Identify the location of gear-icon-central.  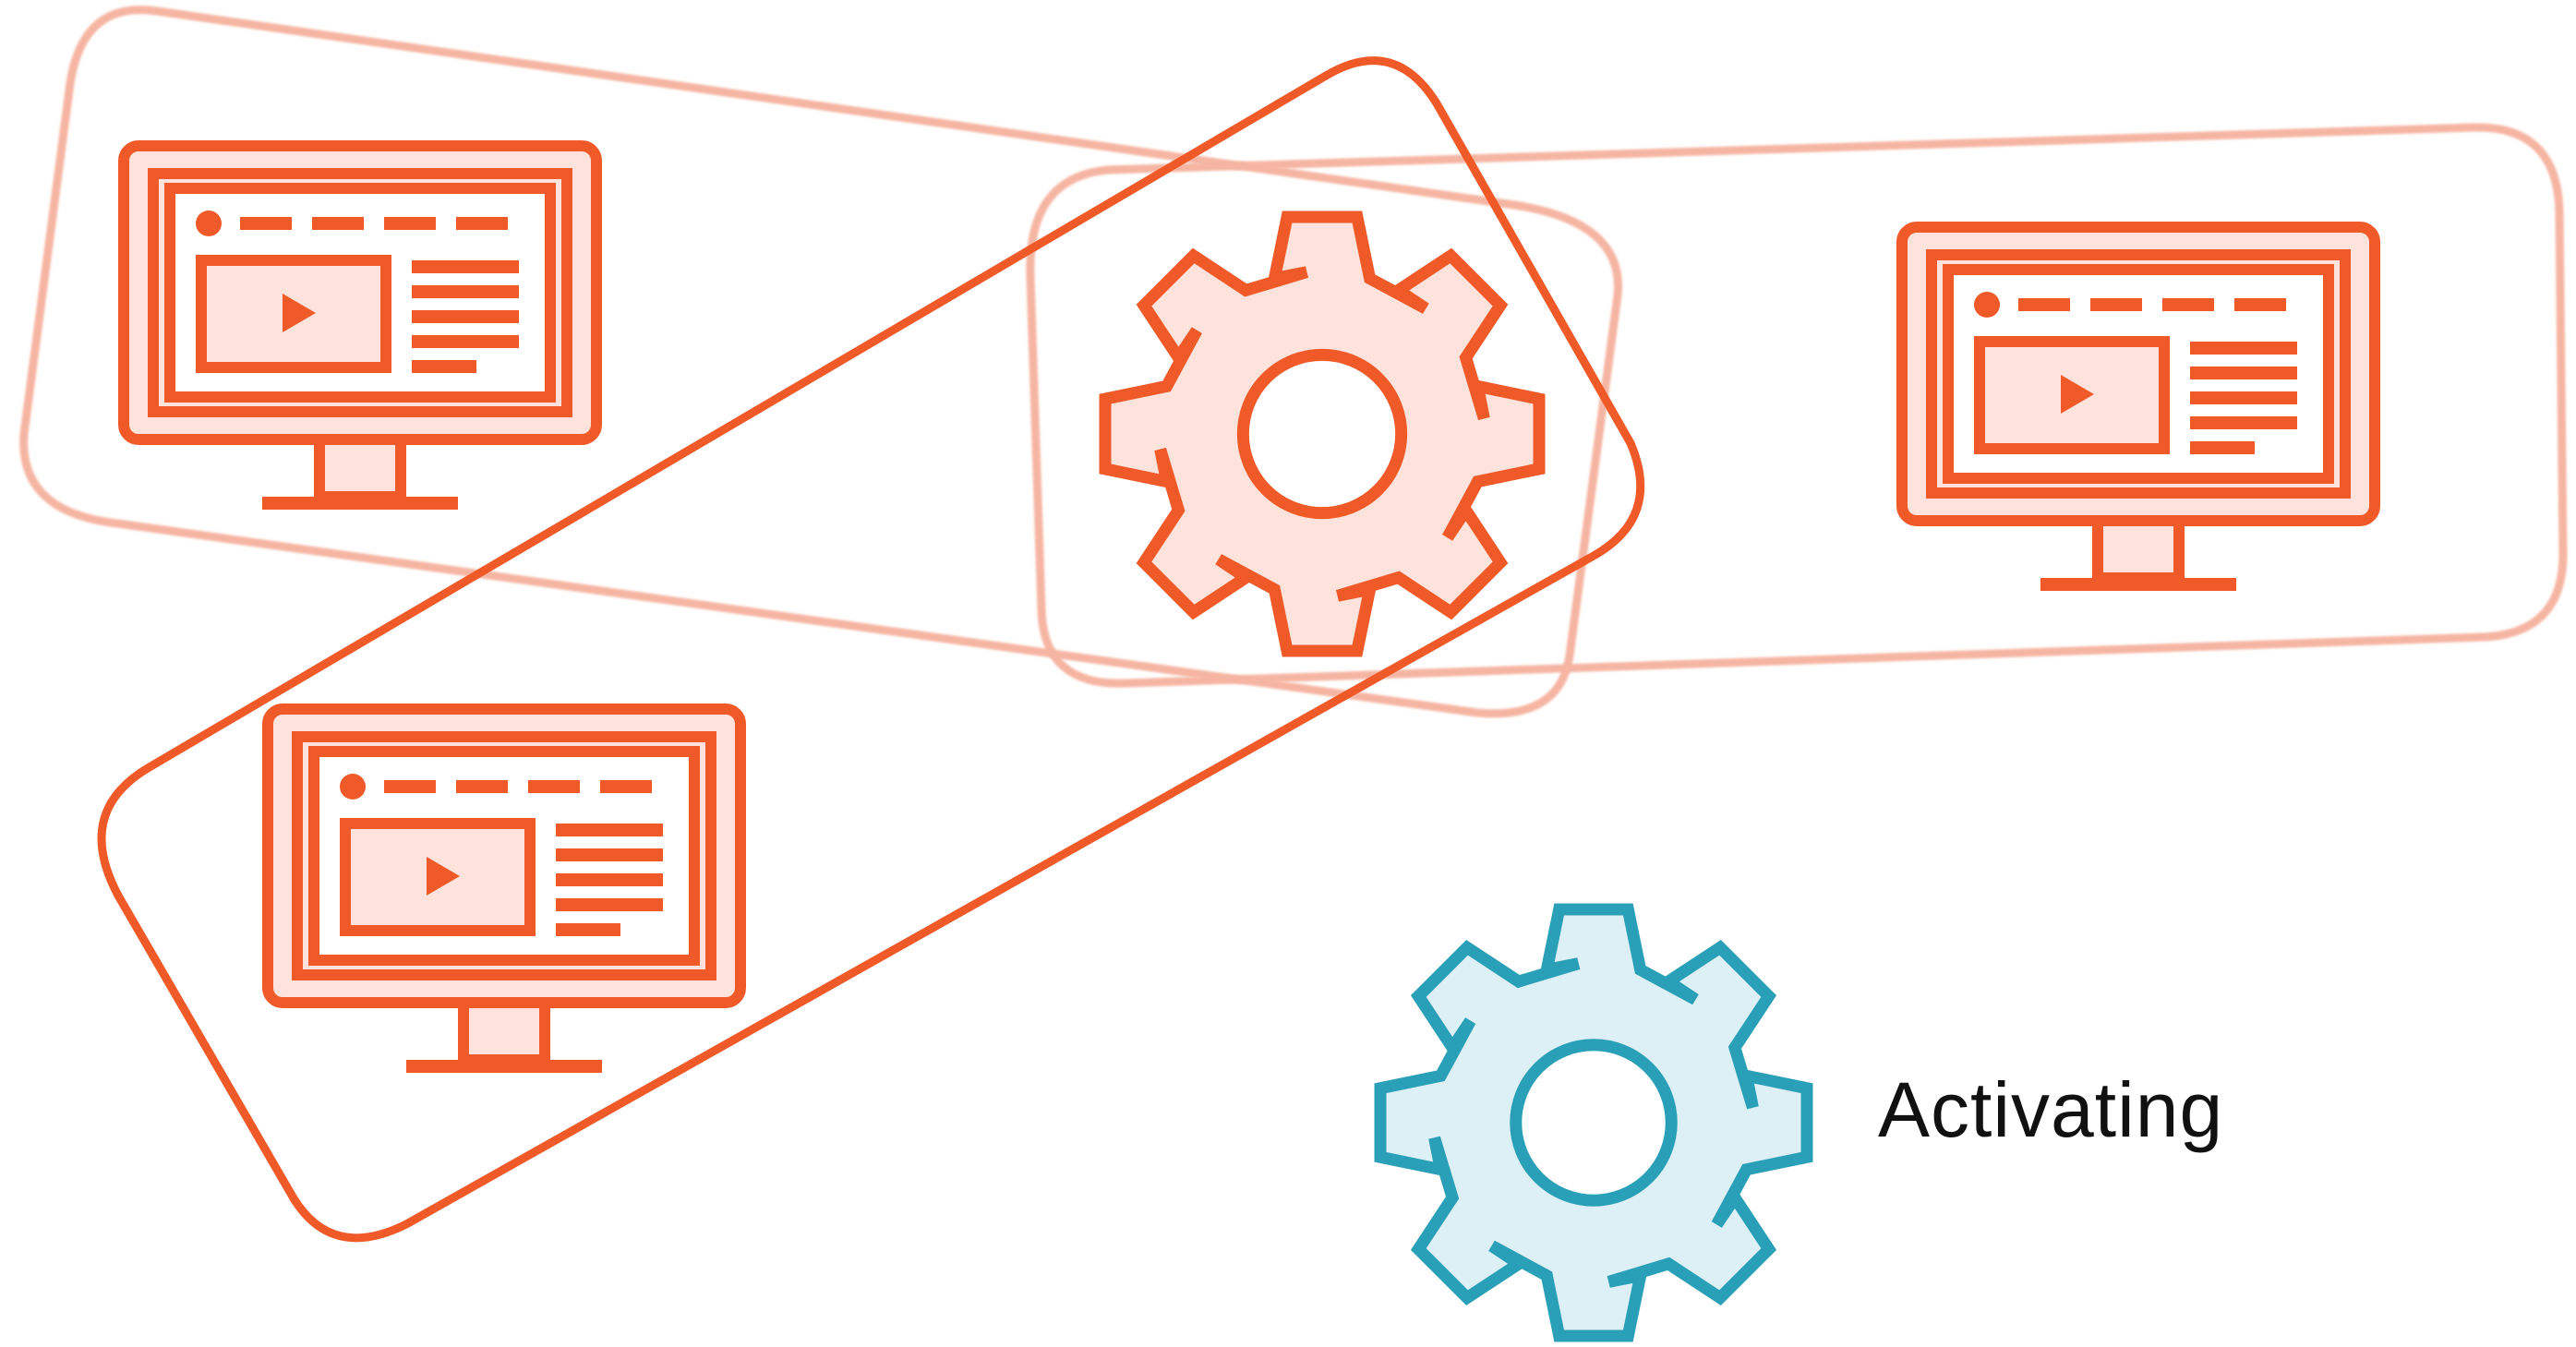
(1322, 433).